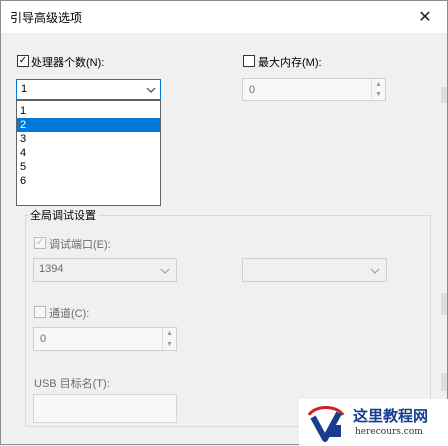 This screenshot has width=448, height=446. What do you see at coordinates (72, 384) in the screenshot?
I see `usb-target-label: USB 目标名(T):` at bounding box center [72, 384].